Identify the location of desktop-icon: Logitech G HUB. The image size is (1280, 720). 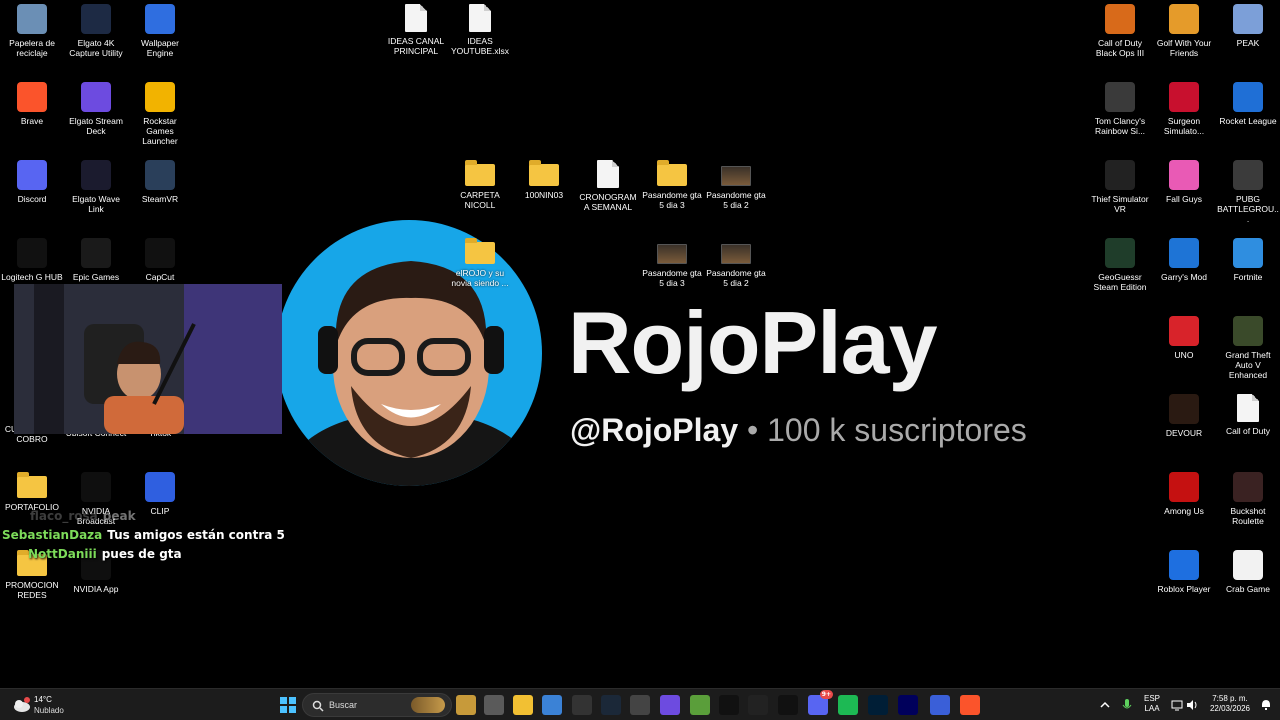
(32, 260).